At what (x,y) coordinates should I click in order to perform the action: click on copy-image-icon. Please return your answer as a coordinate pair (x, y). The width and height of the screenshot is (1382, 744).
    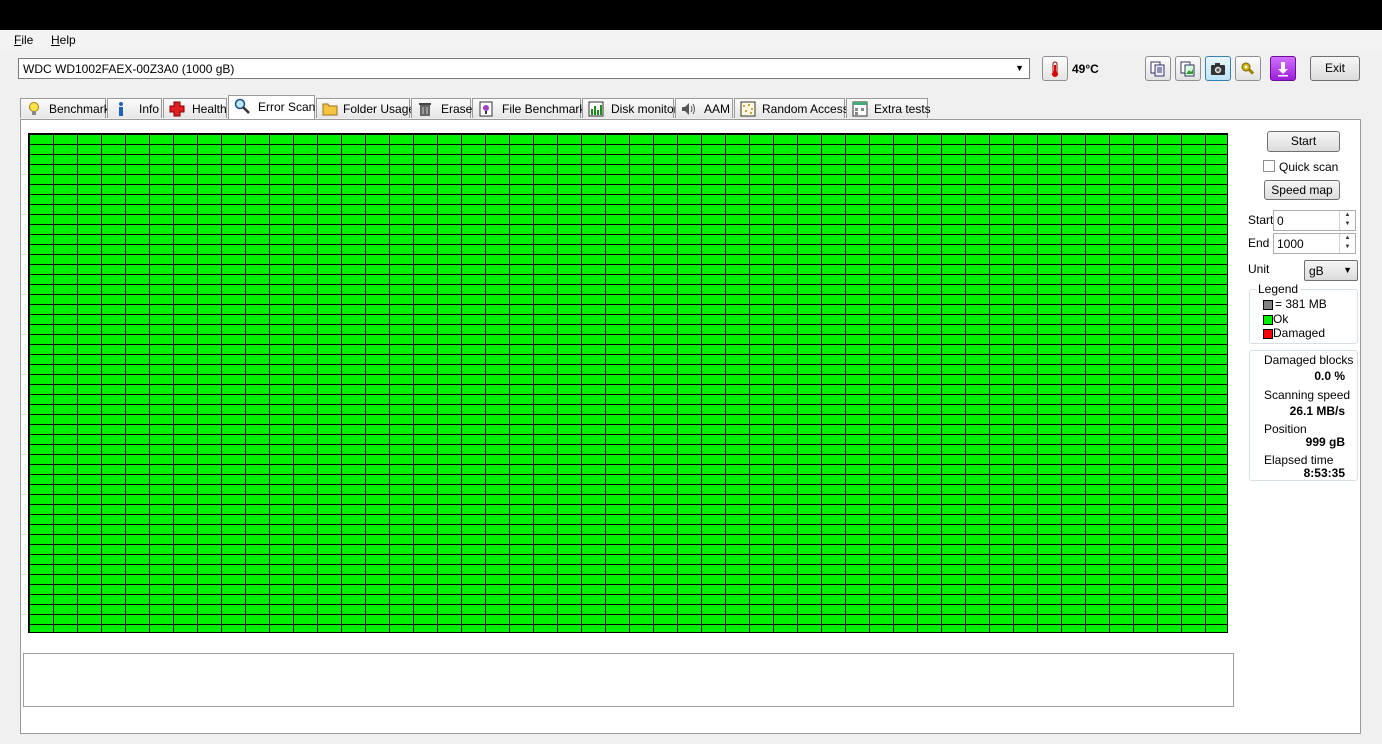
    Looking at the image, I should click on (1187, 69).